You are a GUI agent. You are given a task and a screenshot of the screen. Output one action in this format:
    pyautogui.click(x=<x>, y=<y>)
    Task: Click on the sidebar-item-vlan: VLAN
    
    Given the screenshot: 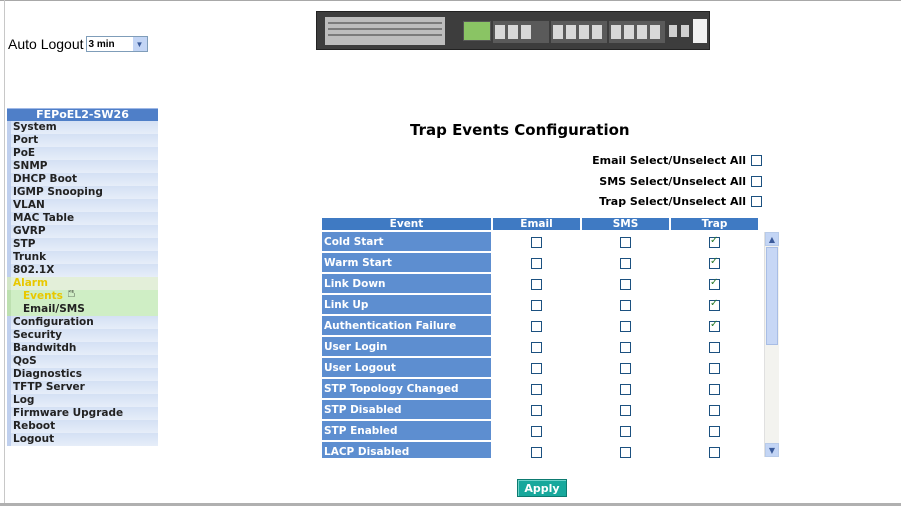 What is the action you would take?
    pyautogui.click(x=82, y=205)
    